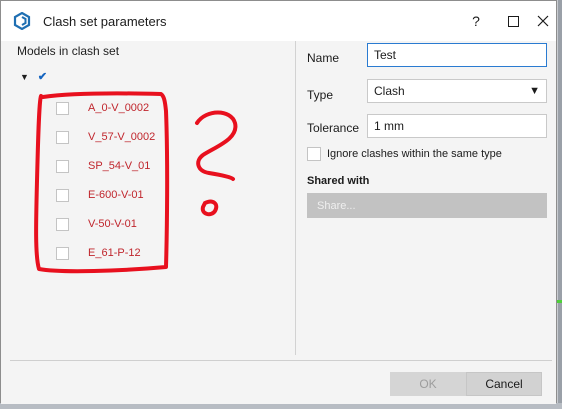 This screenshot has height=409, width=562. I want to click on ok-button: OK, so click(428, 384).